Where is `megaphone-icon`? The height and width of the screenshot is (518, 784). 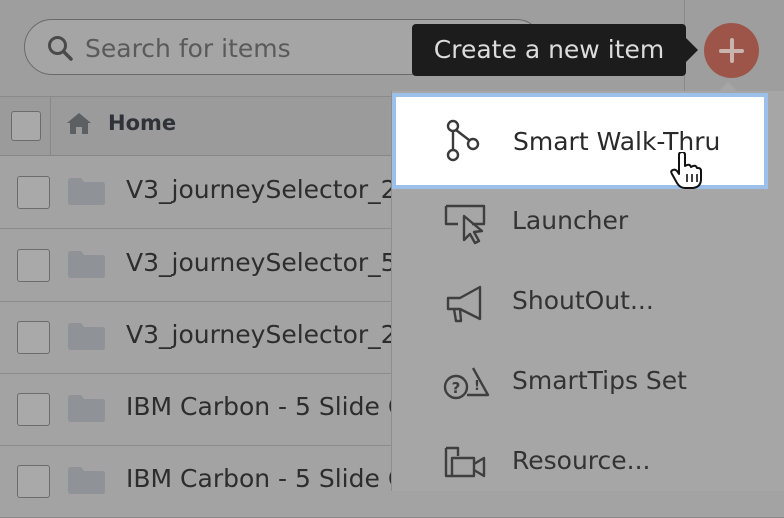
megaphone-icon is located at coordinates (464, 304).